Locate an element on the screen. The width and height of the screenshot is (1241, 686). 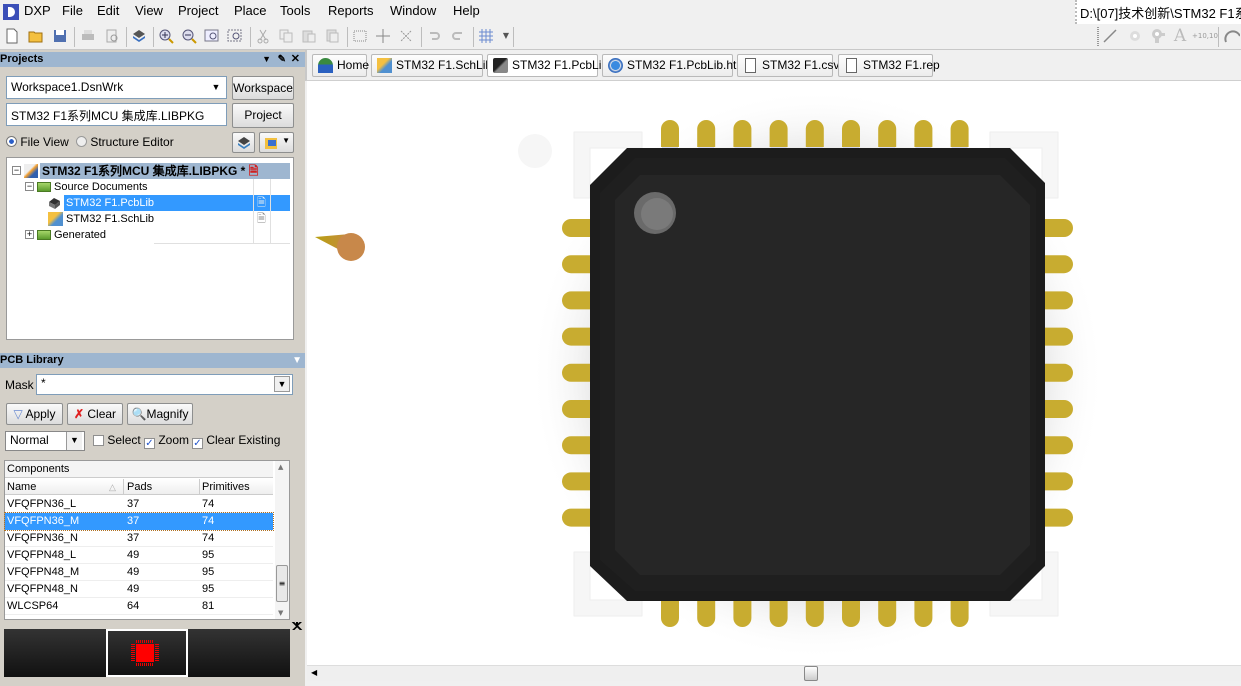
collapse-preview-icon: ⵅ is located at coordinates (297, 626).